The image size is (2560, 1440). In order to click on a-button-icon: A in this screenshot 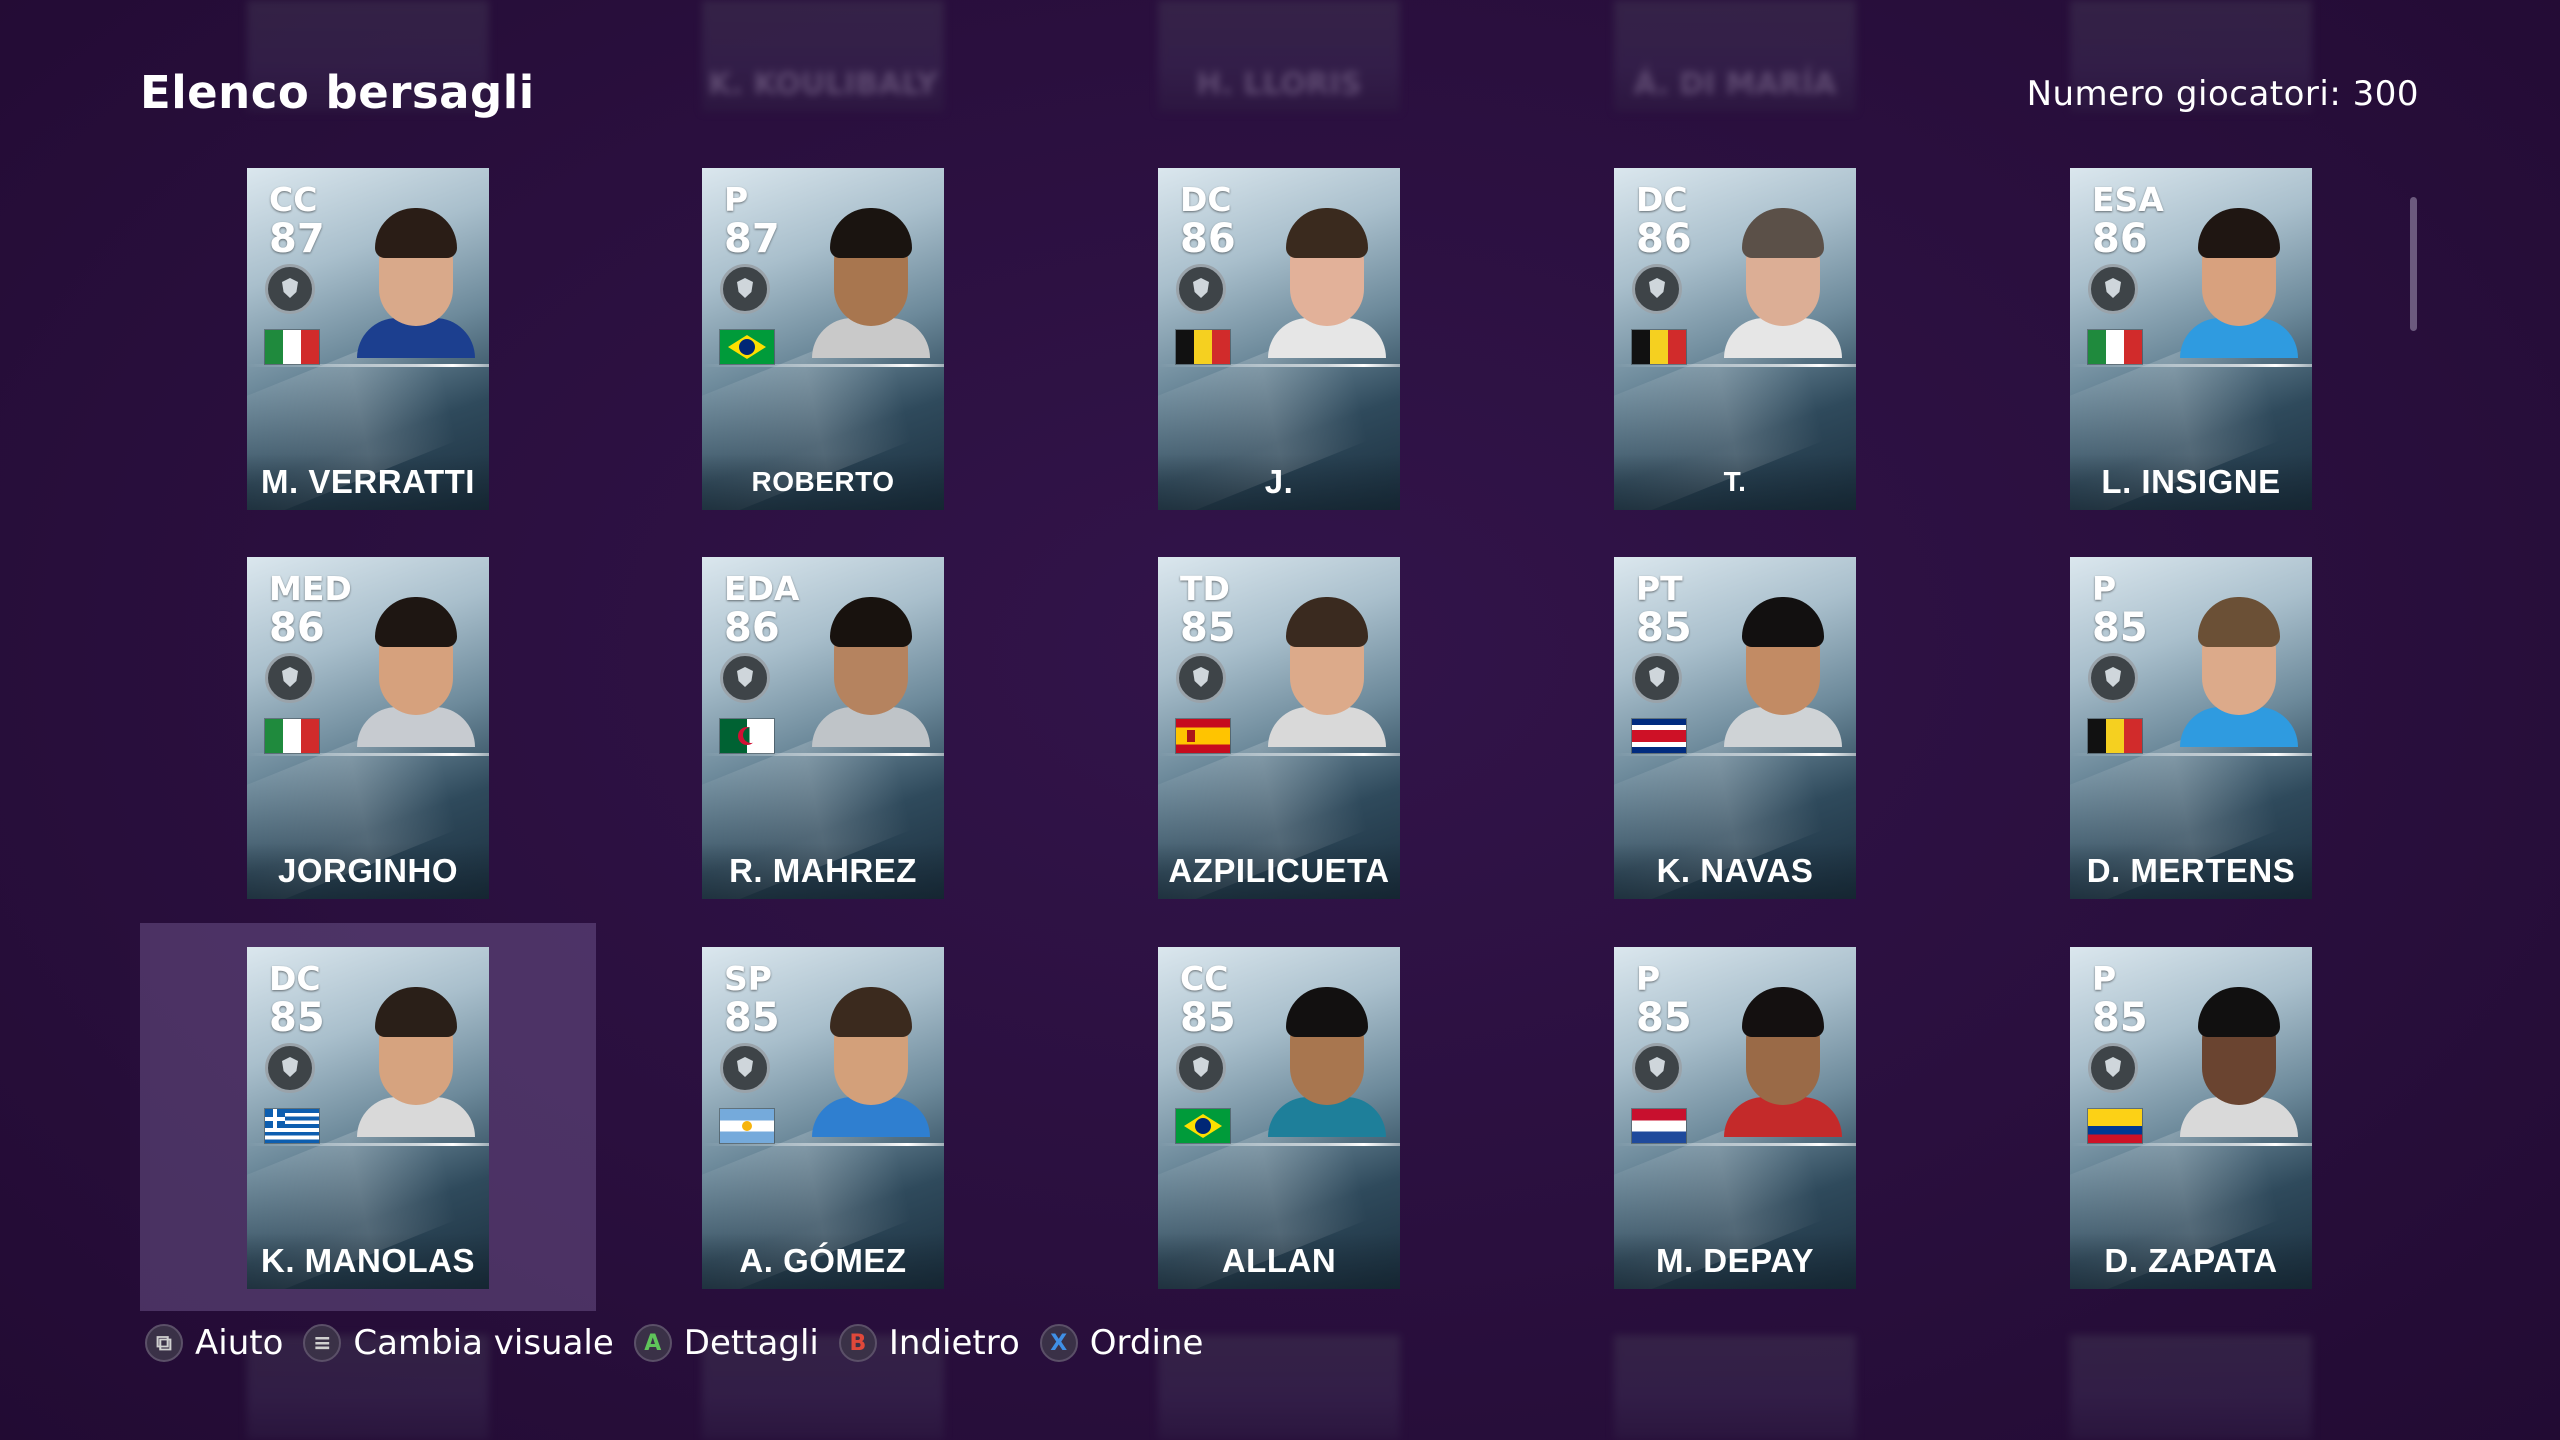, I will do `click(652, 1343)`.